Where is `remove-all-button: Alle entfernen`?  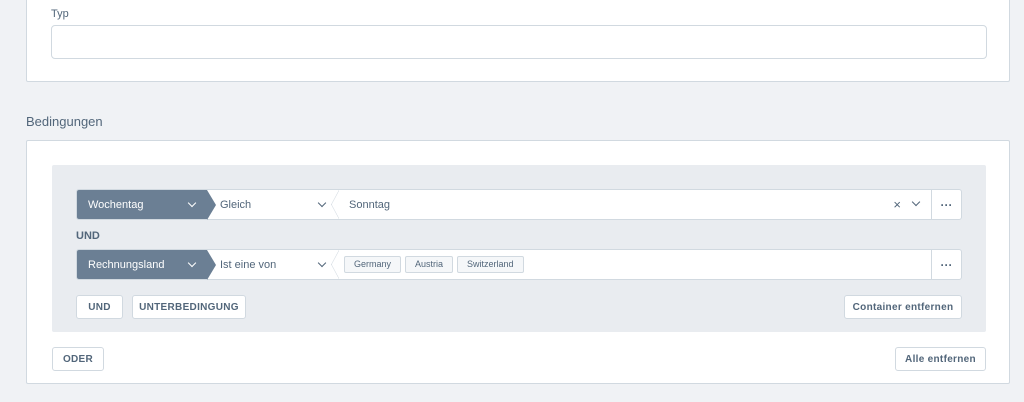 remove-all-button: Alle entfernen is located at coordinates (940, 359).